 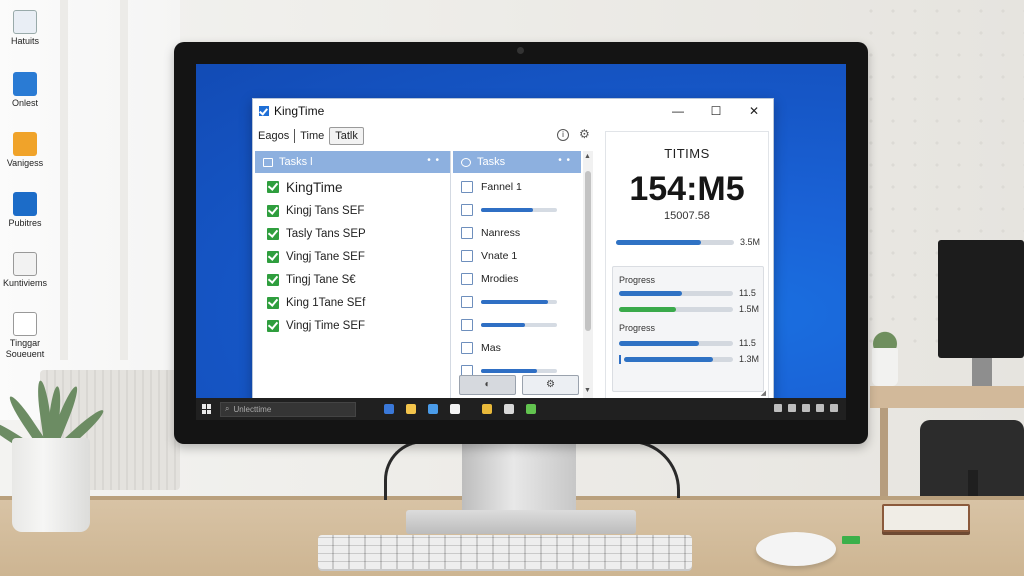 What do you see at coordinates (352, 256) in the screenshot?
I see `task-item: Vingj Tane SEF` at bounding box center [352, 256].